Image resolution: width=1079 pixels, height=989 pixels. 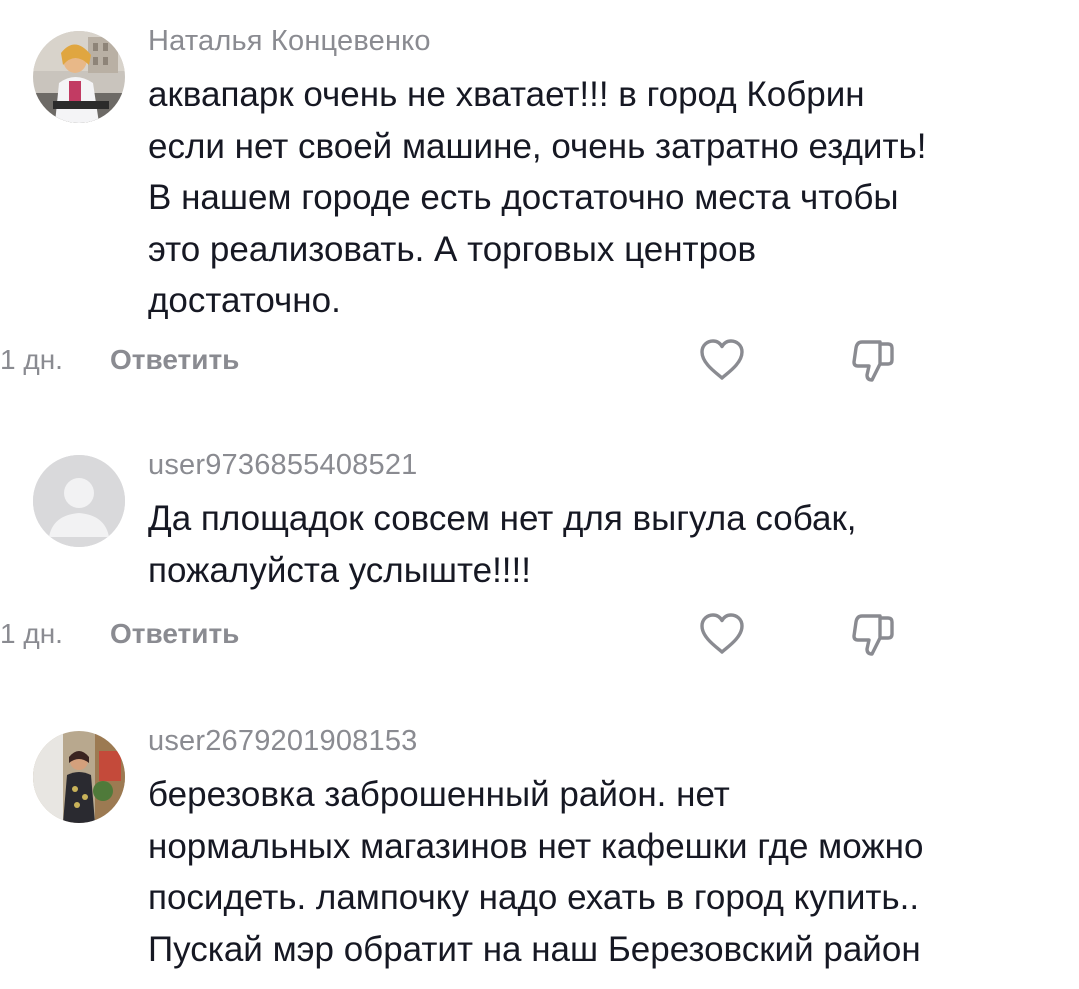 What do you see at coordinates (598, 465) in the screenshot?
I see `comment-username: user9736855408521` at bounding box center [598, 465].